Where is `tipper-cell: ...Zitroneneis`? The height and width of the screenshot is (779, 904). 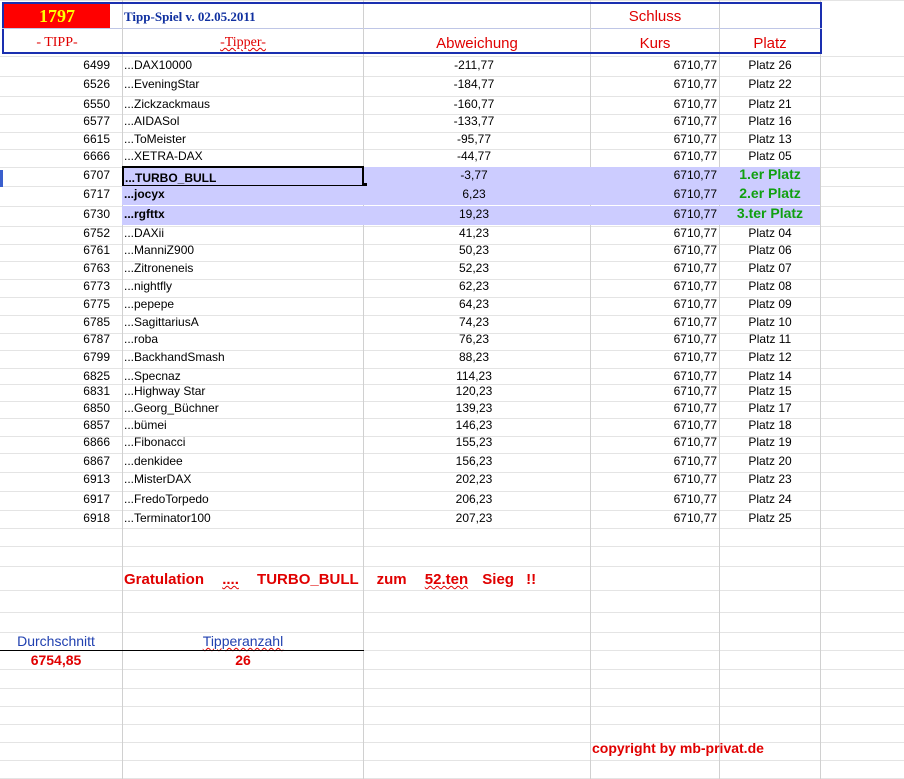
tipper-cell: ...Zitroneneis is located at coordinates (243, 268).